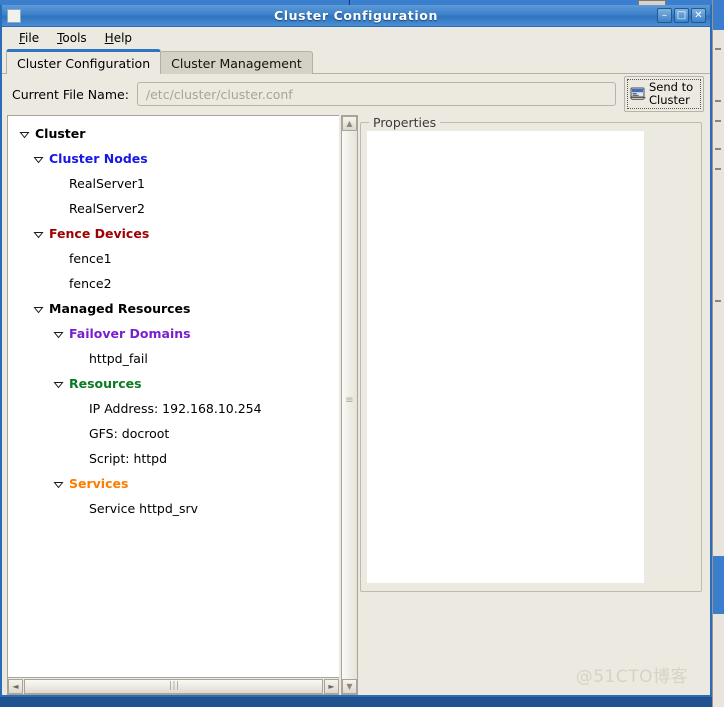 The height and width of the screenshot is (707, 724). Describe the element at coordinates (105, 384) in the screenshot. I see `tree-item-label: Resources` at that location.